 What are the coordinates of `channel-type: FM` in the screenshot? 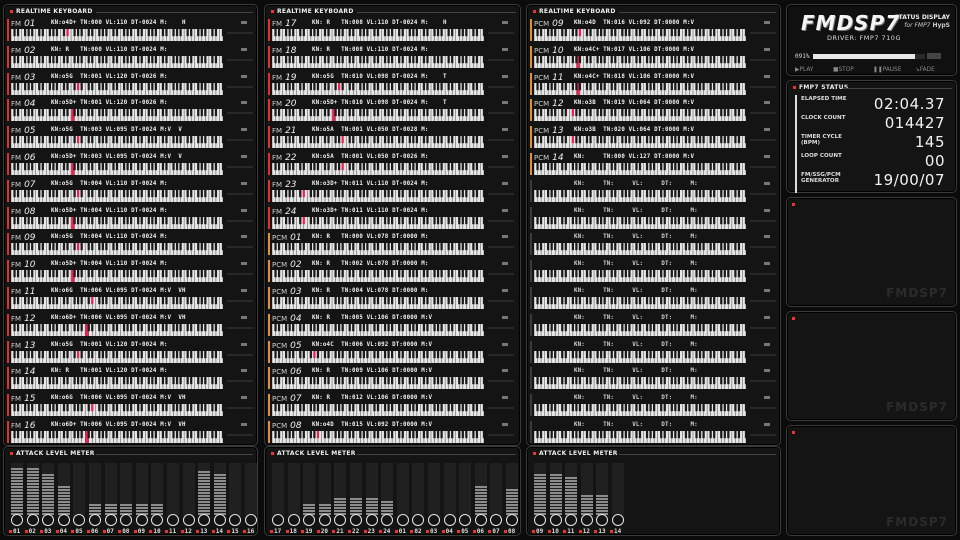 It's located at (277, 211).